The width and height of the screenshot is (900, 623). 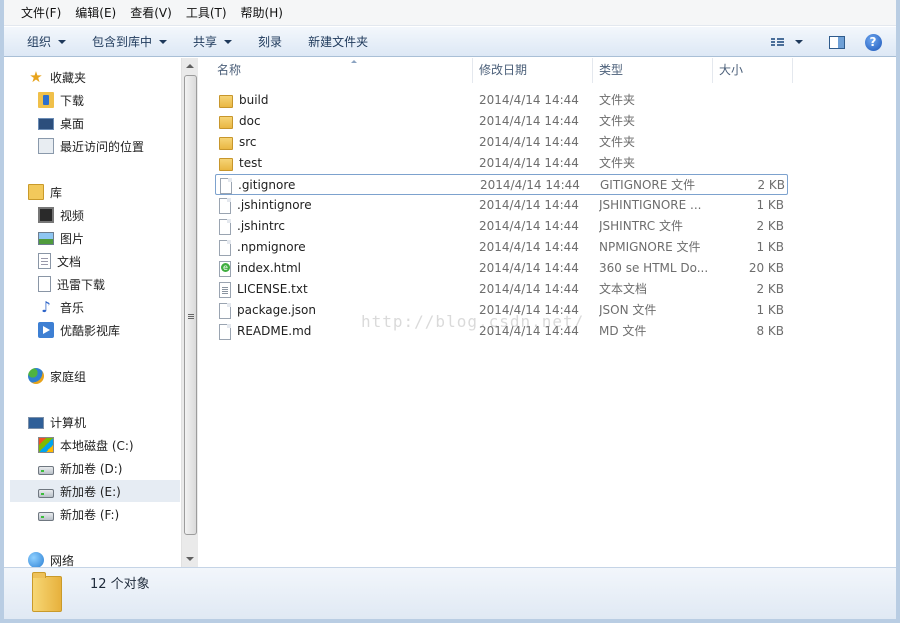 What do you see at coordinates (44, 261) in the screenshot?
I see `document-icon` at bounding box center [44, 261].